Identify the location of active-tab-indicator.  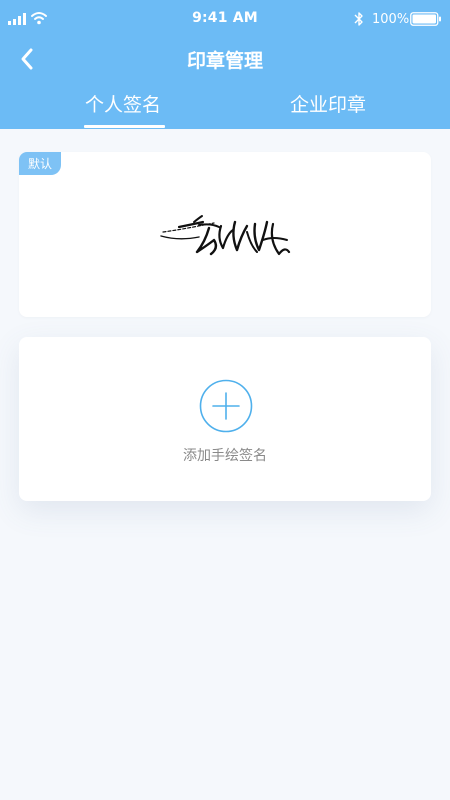
(124, 126).